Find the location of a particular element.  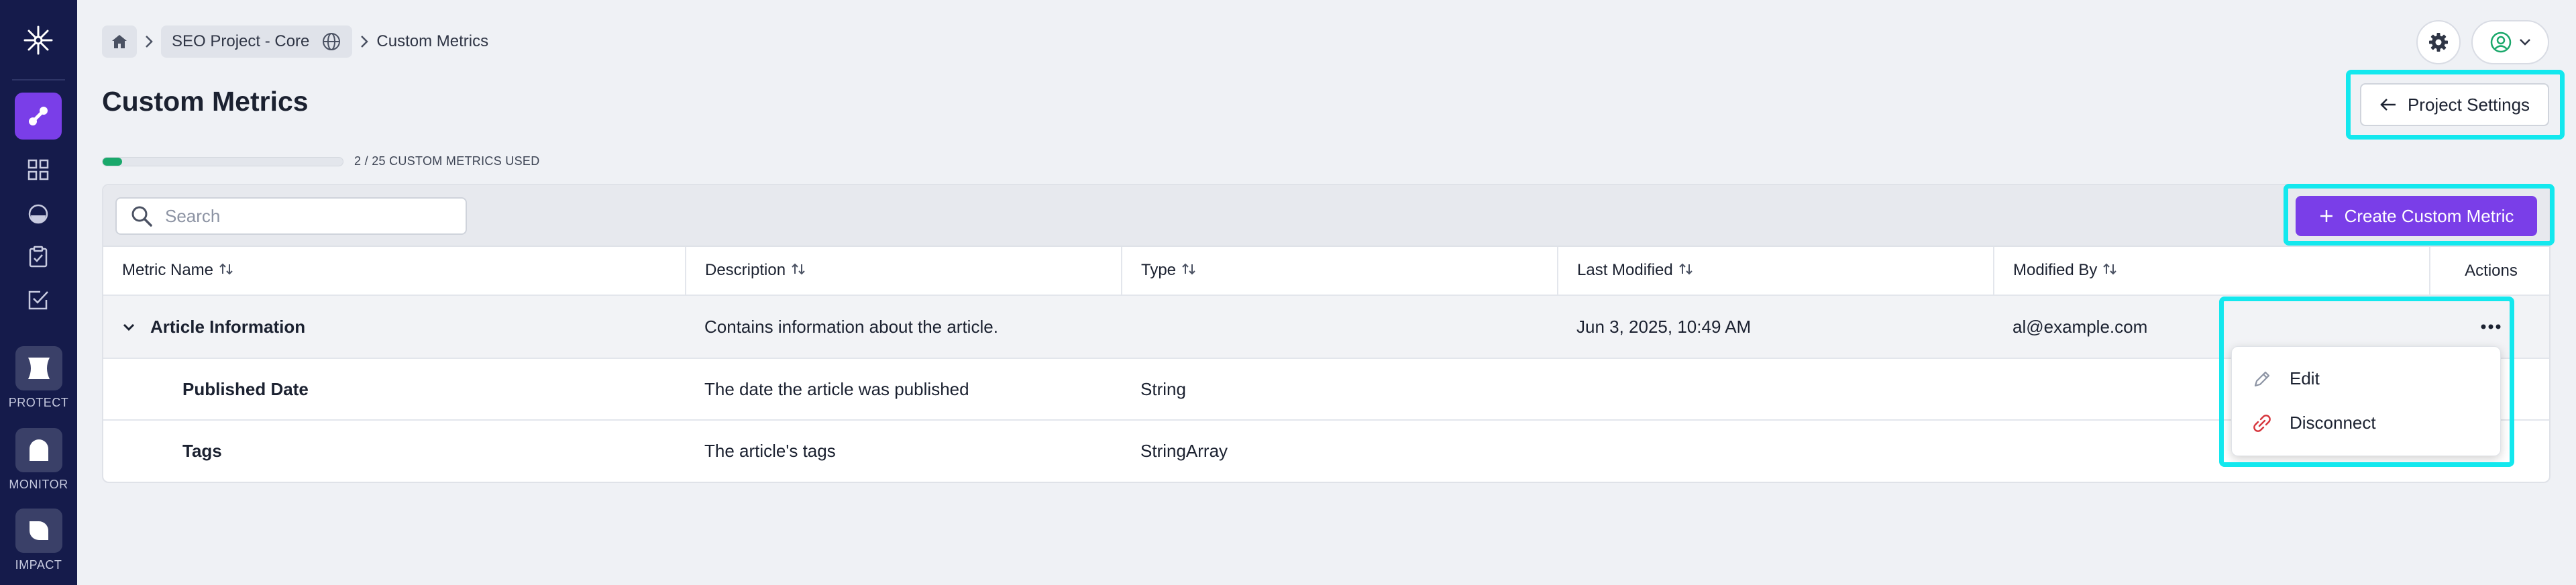

impact-tile is located at coordinates (38, 531).